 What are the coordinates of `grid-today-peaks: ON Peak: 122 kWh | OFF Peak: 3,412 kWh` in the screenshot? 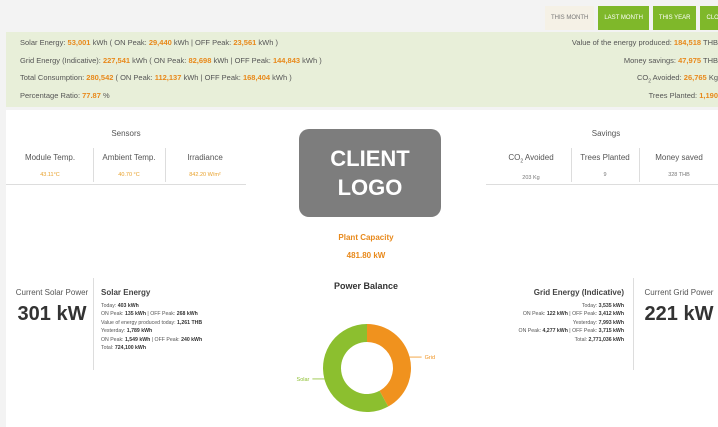 It's located at (573, 314).